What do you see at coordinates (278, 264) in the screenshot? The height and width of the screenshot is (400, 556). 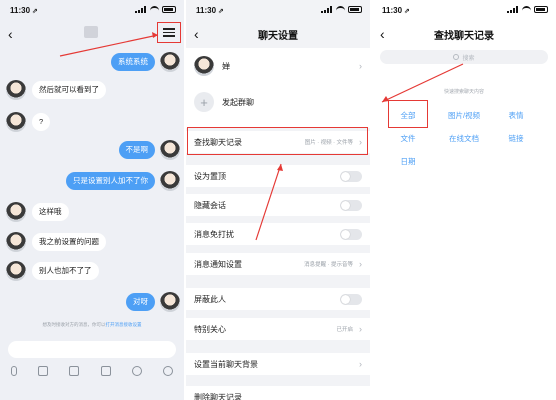 I see `settings-row-notification: 消息通知设置 消息提醒 · 提示音等 ›` at bounding box center [278, 264].